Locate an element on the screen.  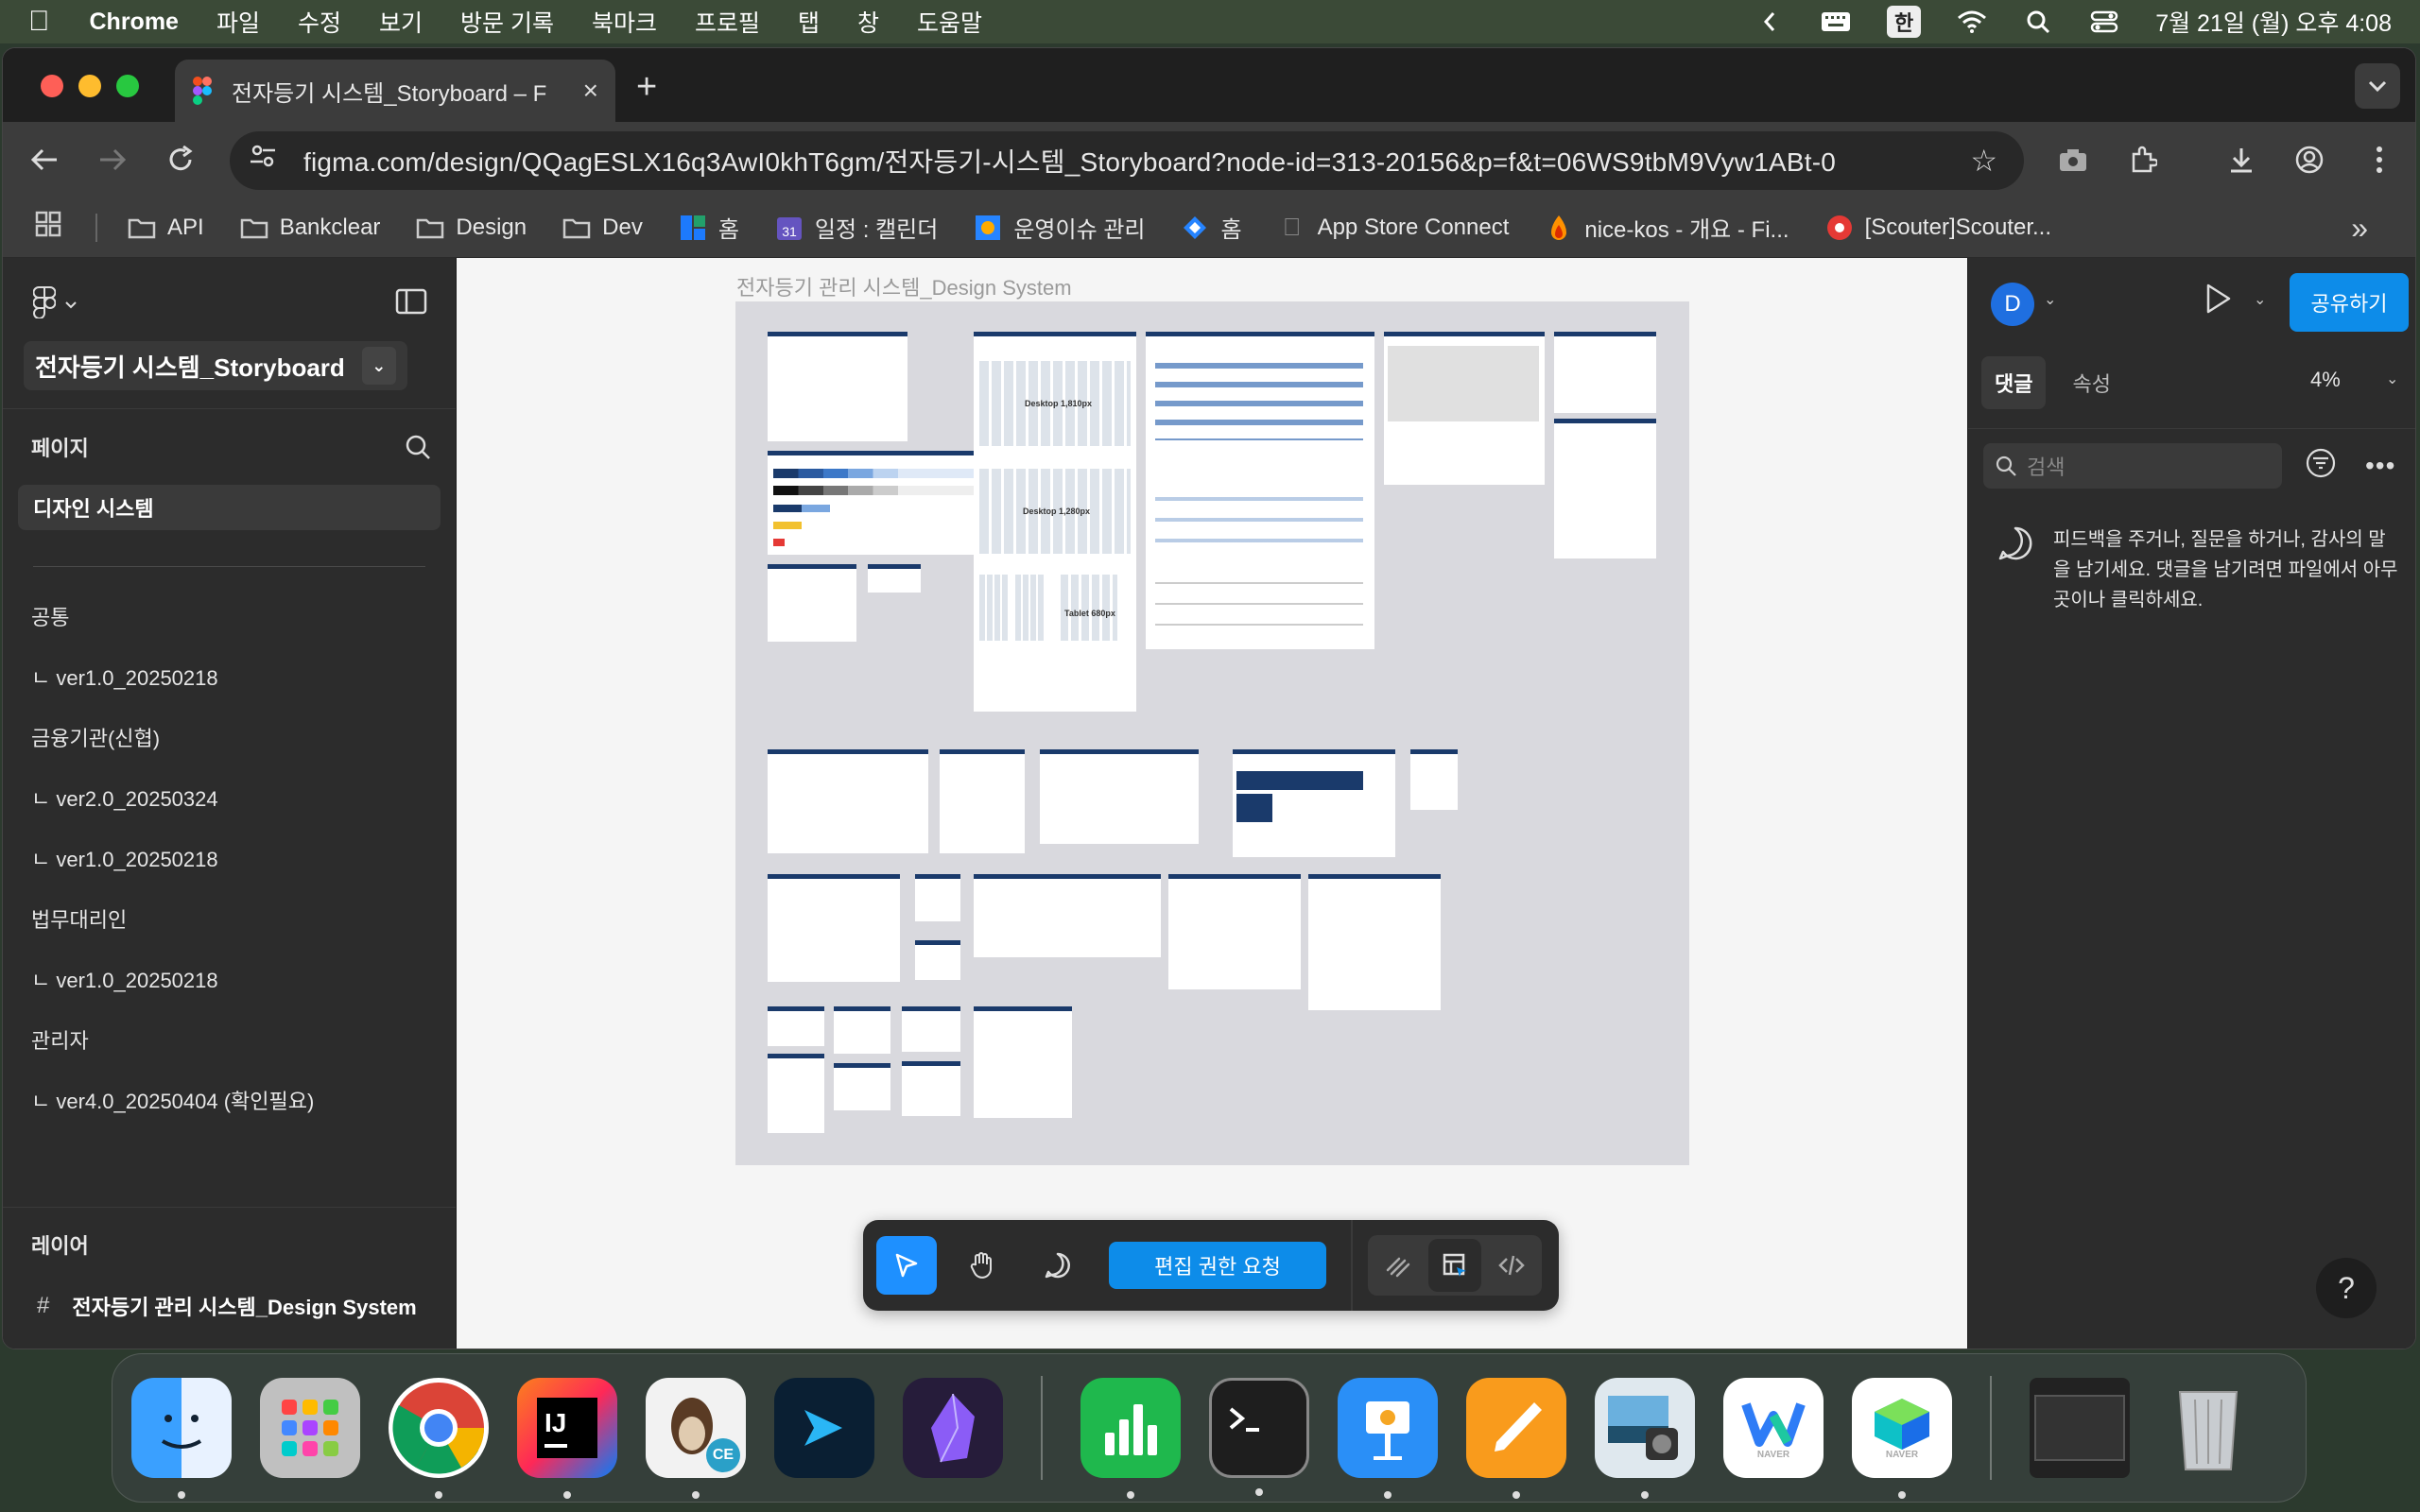
search-icon is located at coordinates (418, 450).